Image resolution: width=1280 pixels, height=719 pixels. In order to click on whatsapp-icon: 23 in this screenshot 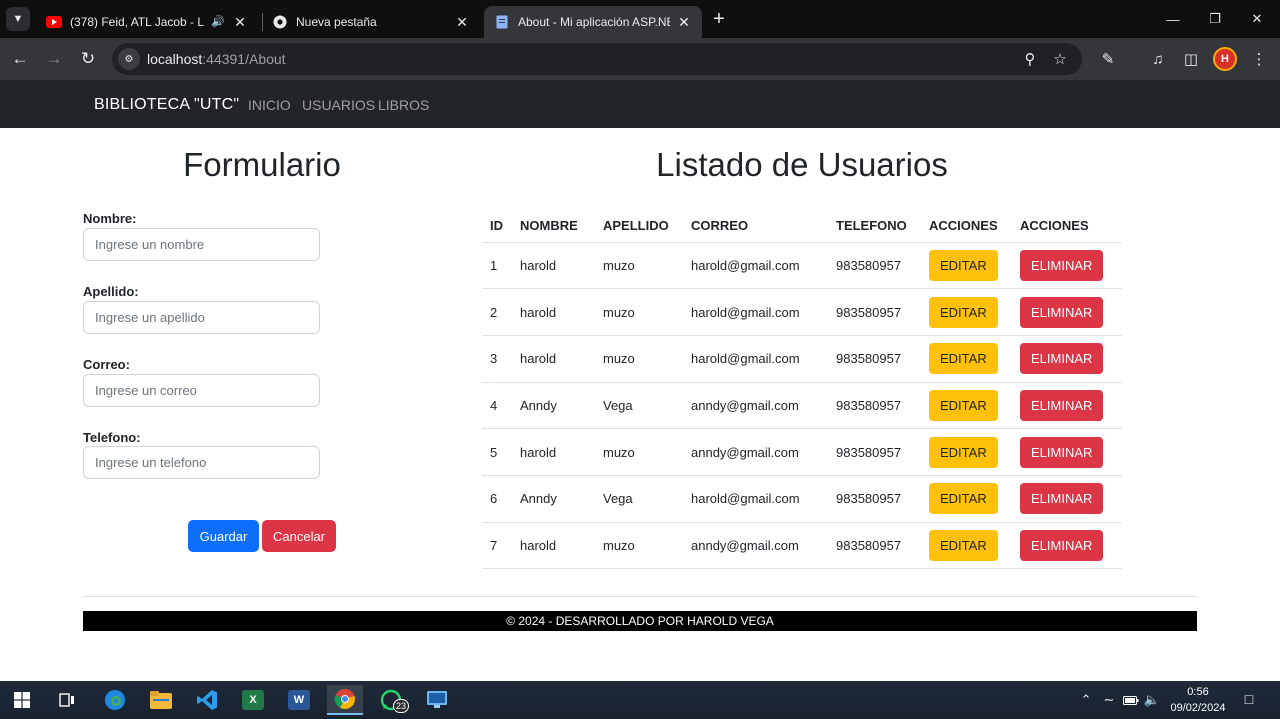, I will do `click(391, 700)`.